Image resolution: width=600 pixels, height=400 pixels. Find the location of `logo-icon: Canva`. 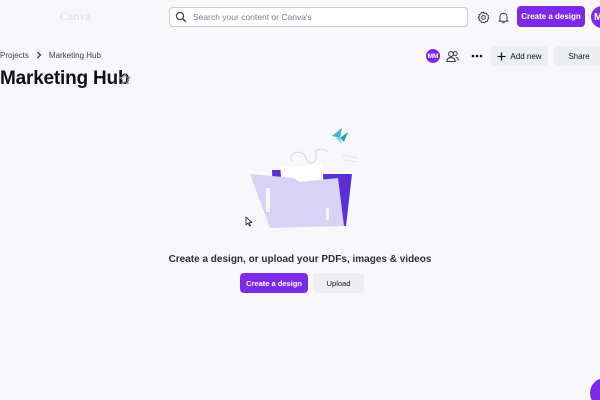

logo-icon: Canva is located at coordinates (75, 16).